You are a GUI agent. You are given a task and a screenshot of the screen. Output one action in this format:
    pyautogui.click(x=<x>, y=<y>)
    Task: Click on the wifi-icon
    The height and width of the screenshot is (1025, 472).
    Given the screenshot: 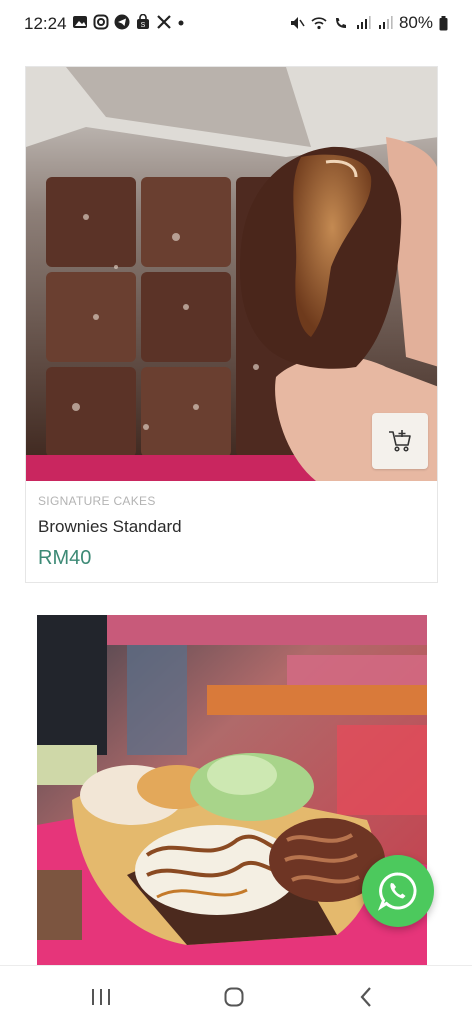 What is the action you would take?
    pyautogui.click(x=319, y=23)
    